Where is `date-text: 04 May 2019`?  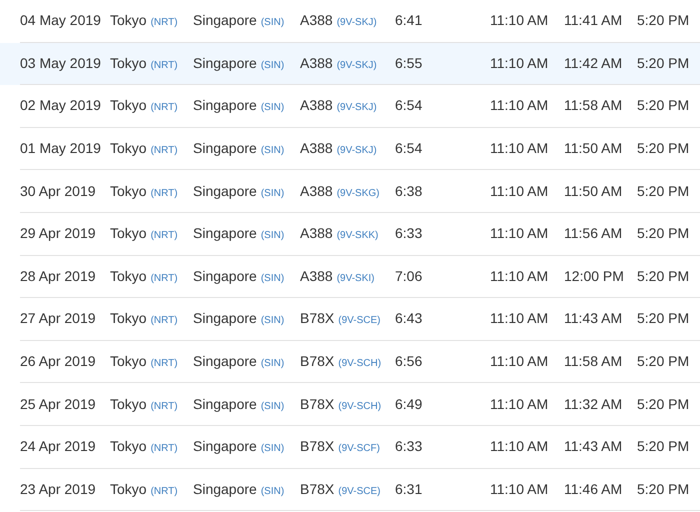
date-text: 04 May 2019 is located at coordinates (60, 20).